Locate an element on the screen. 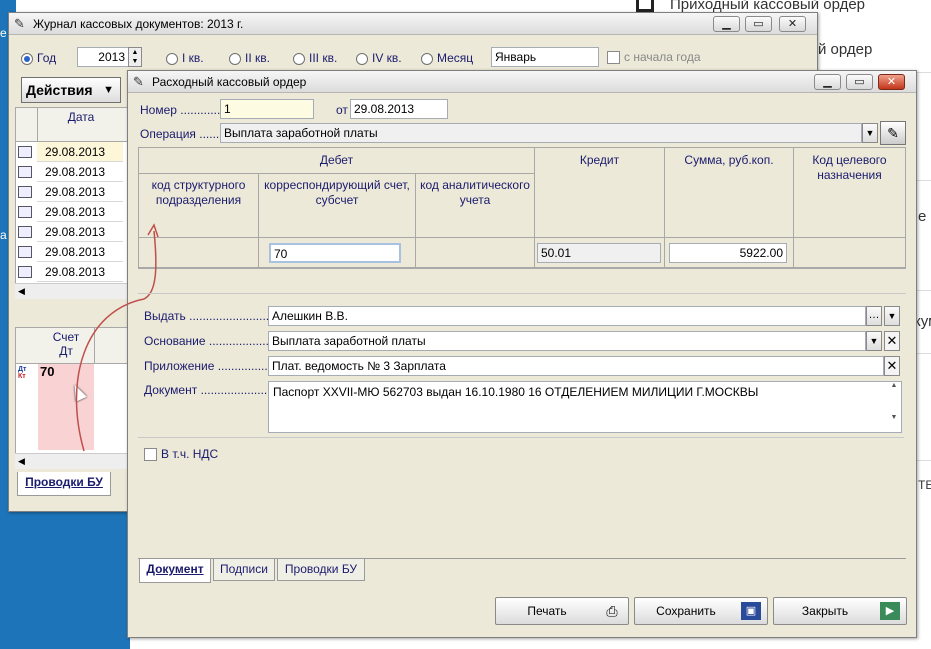 Image resolution: width=931 pixels, height=649 pixels. close-dialog-button: Закрыть ▶ is located at coordinates (840, 611).